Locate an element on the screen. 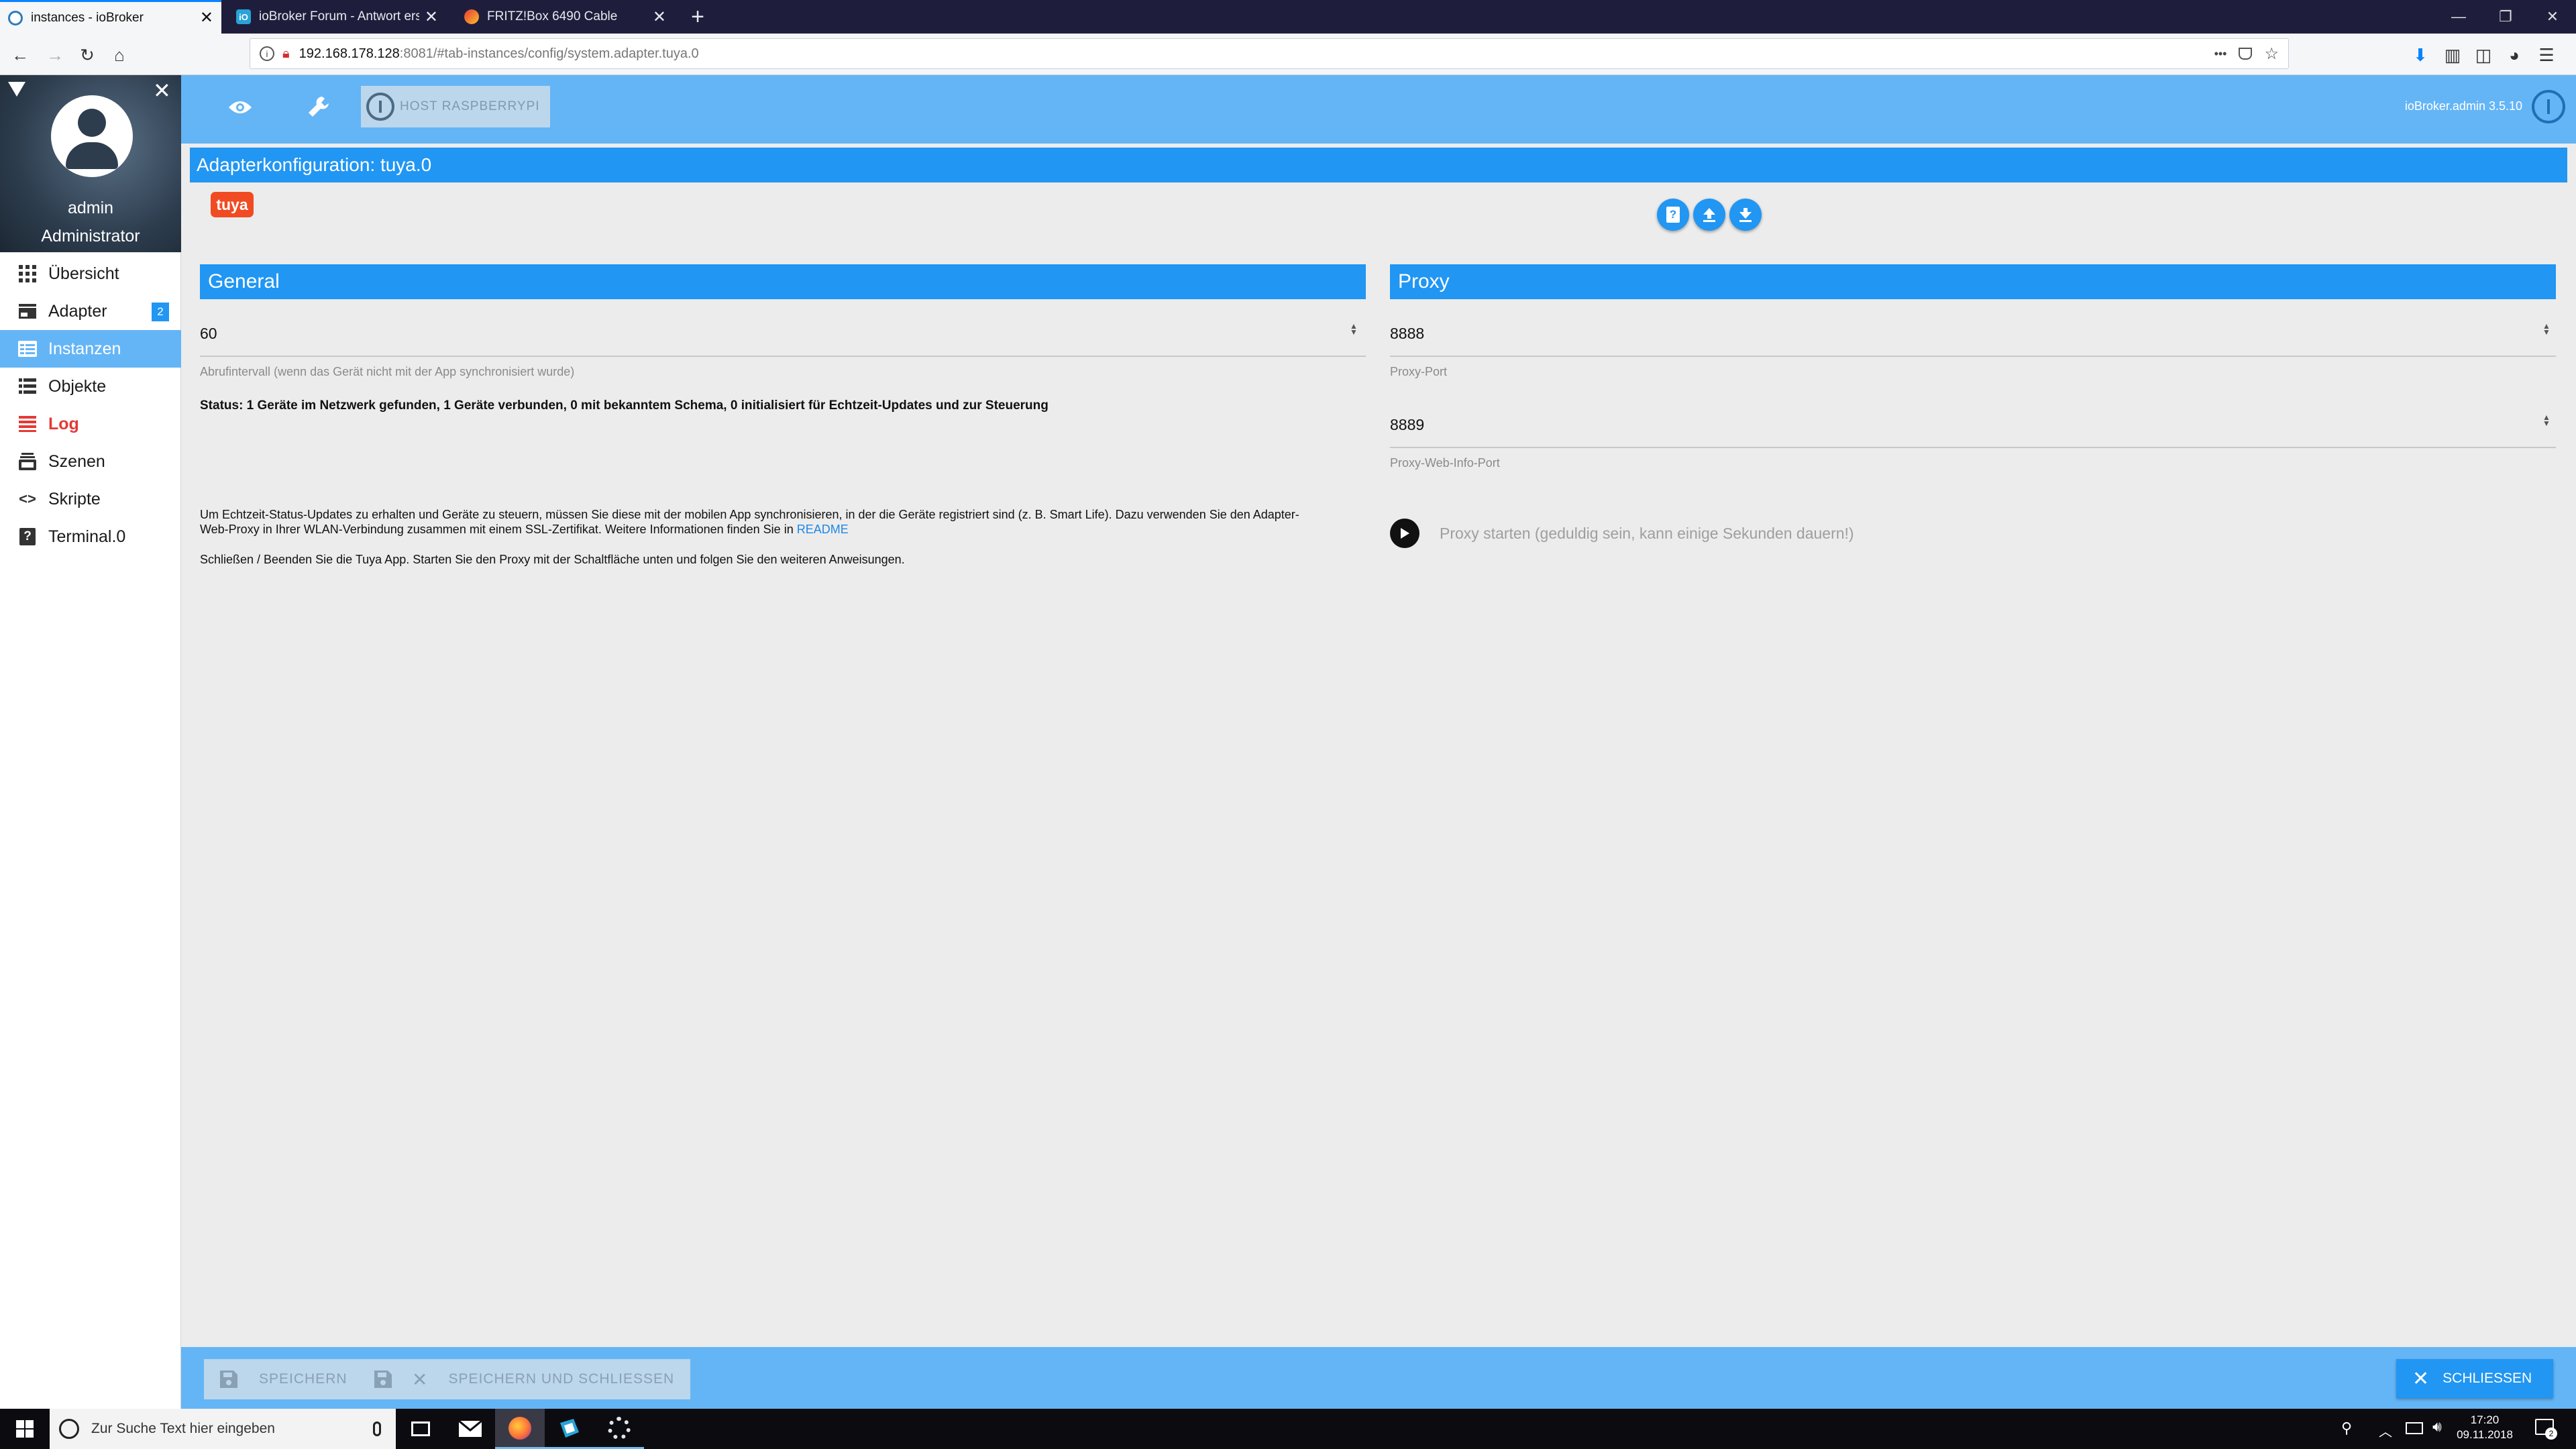  browser-tab-instances: instances - ioBroker ✕ is located at coordinates (110, 17).